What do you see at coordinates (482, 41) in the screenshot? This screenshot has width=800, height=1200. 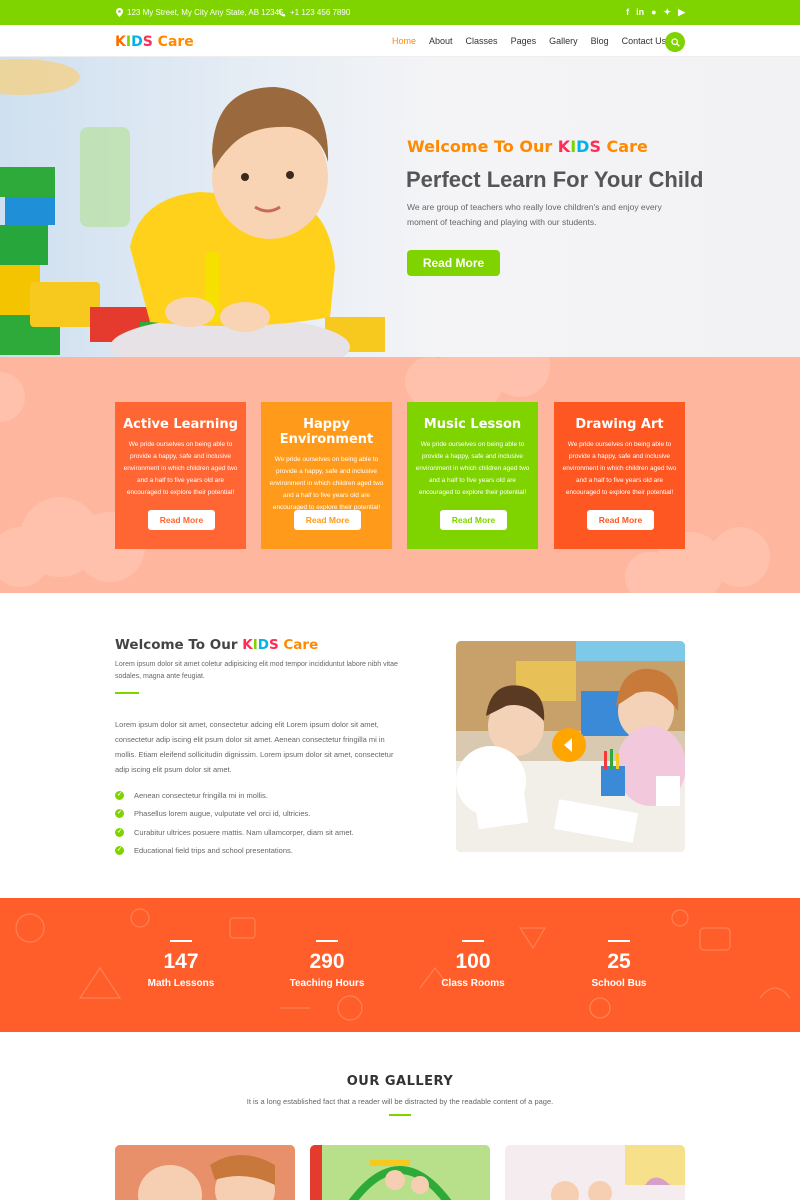 I see `nav-item-classes: Classes` at bounding box center [482, 41].